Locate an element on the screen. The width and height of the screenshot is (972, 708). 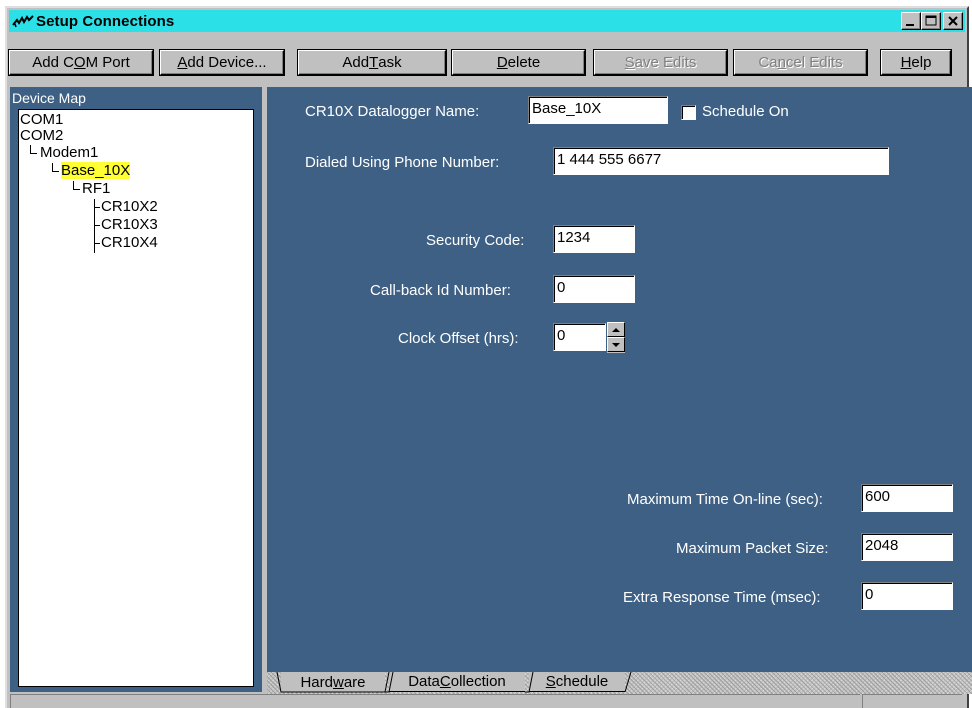
close-button is located at coordinates (953, 21).